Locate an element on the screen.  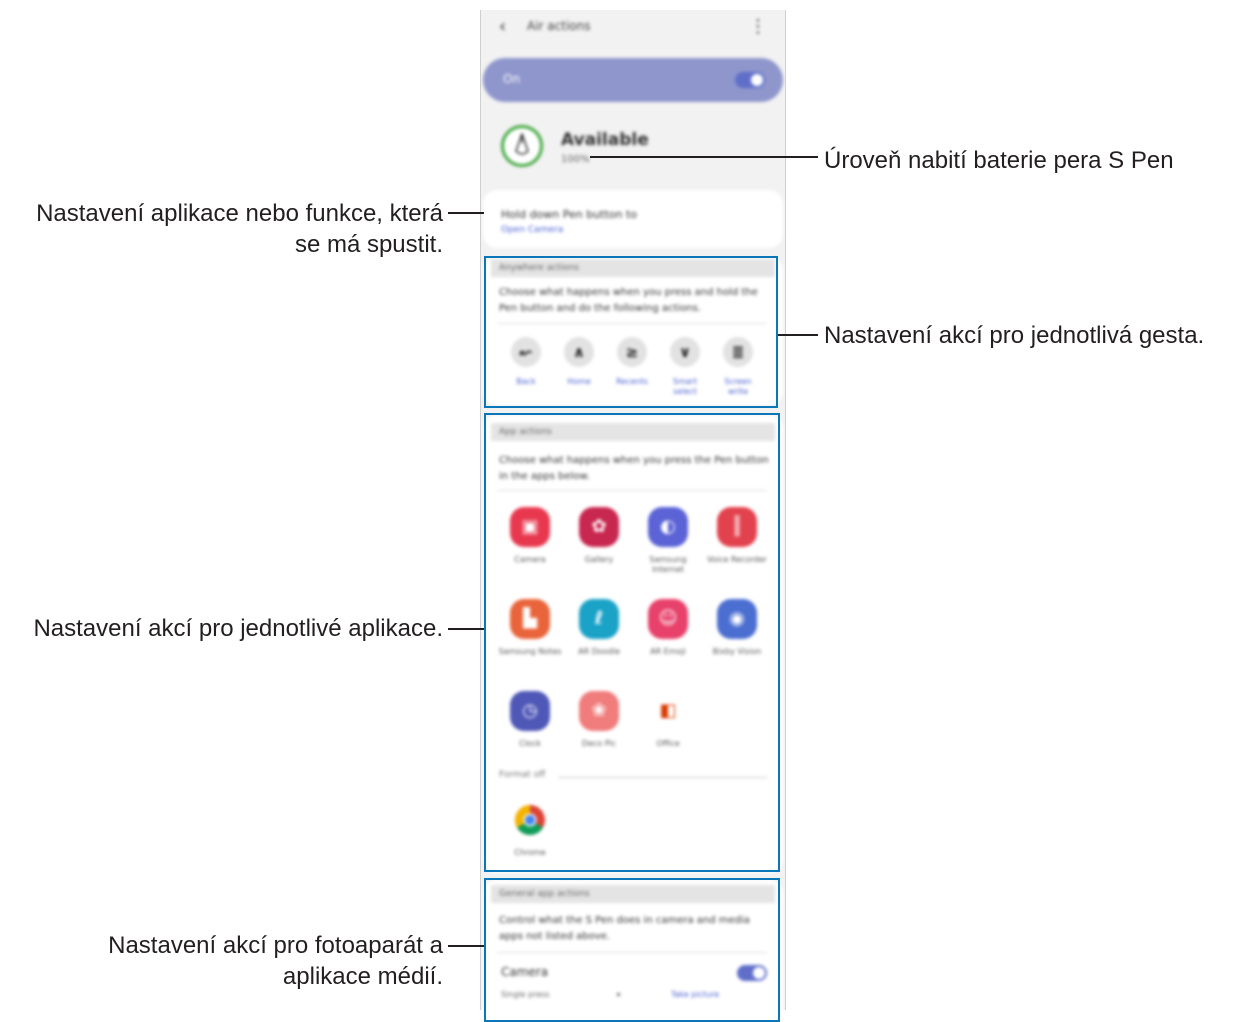
pen-status-title: Available is located at coordinates (605, 140).